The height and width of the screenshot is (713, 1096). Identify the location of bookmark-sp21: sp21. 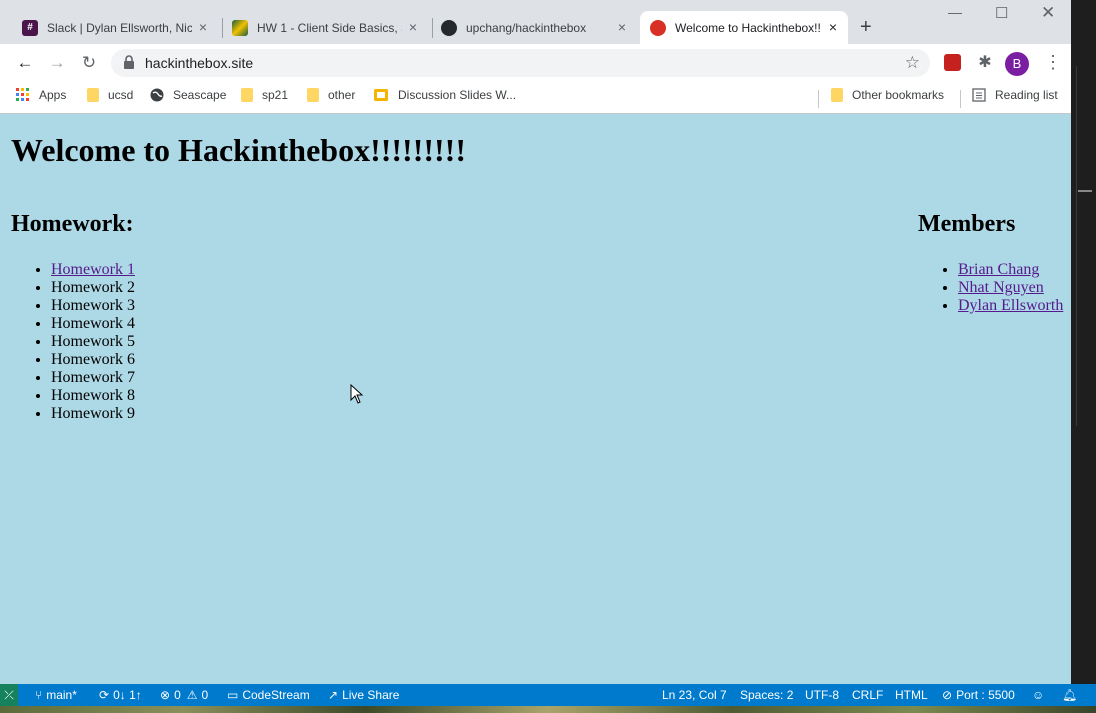
(264, 95).